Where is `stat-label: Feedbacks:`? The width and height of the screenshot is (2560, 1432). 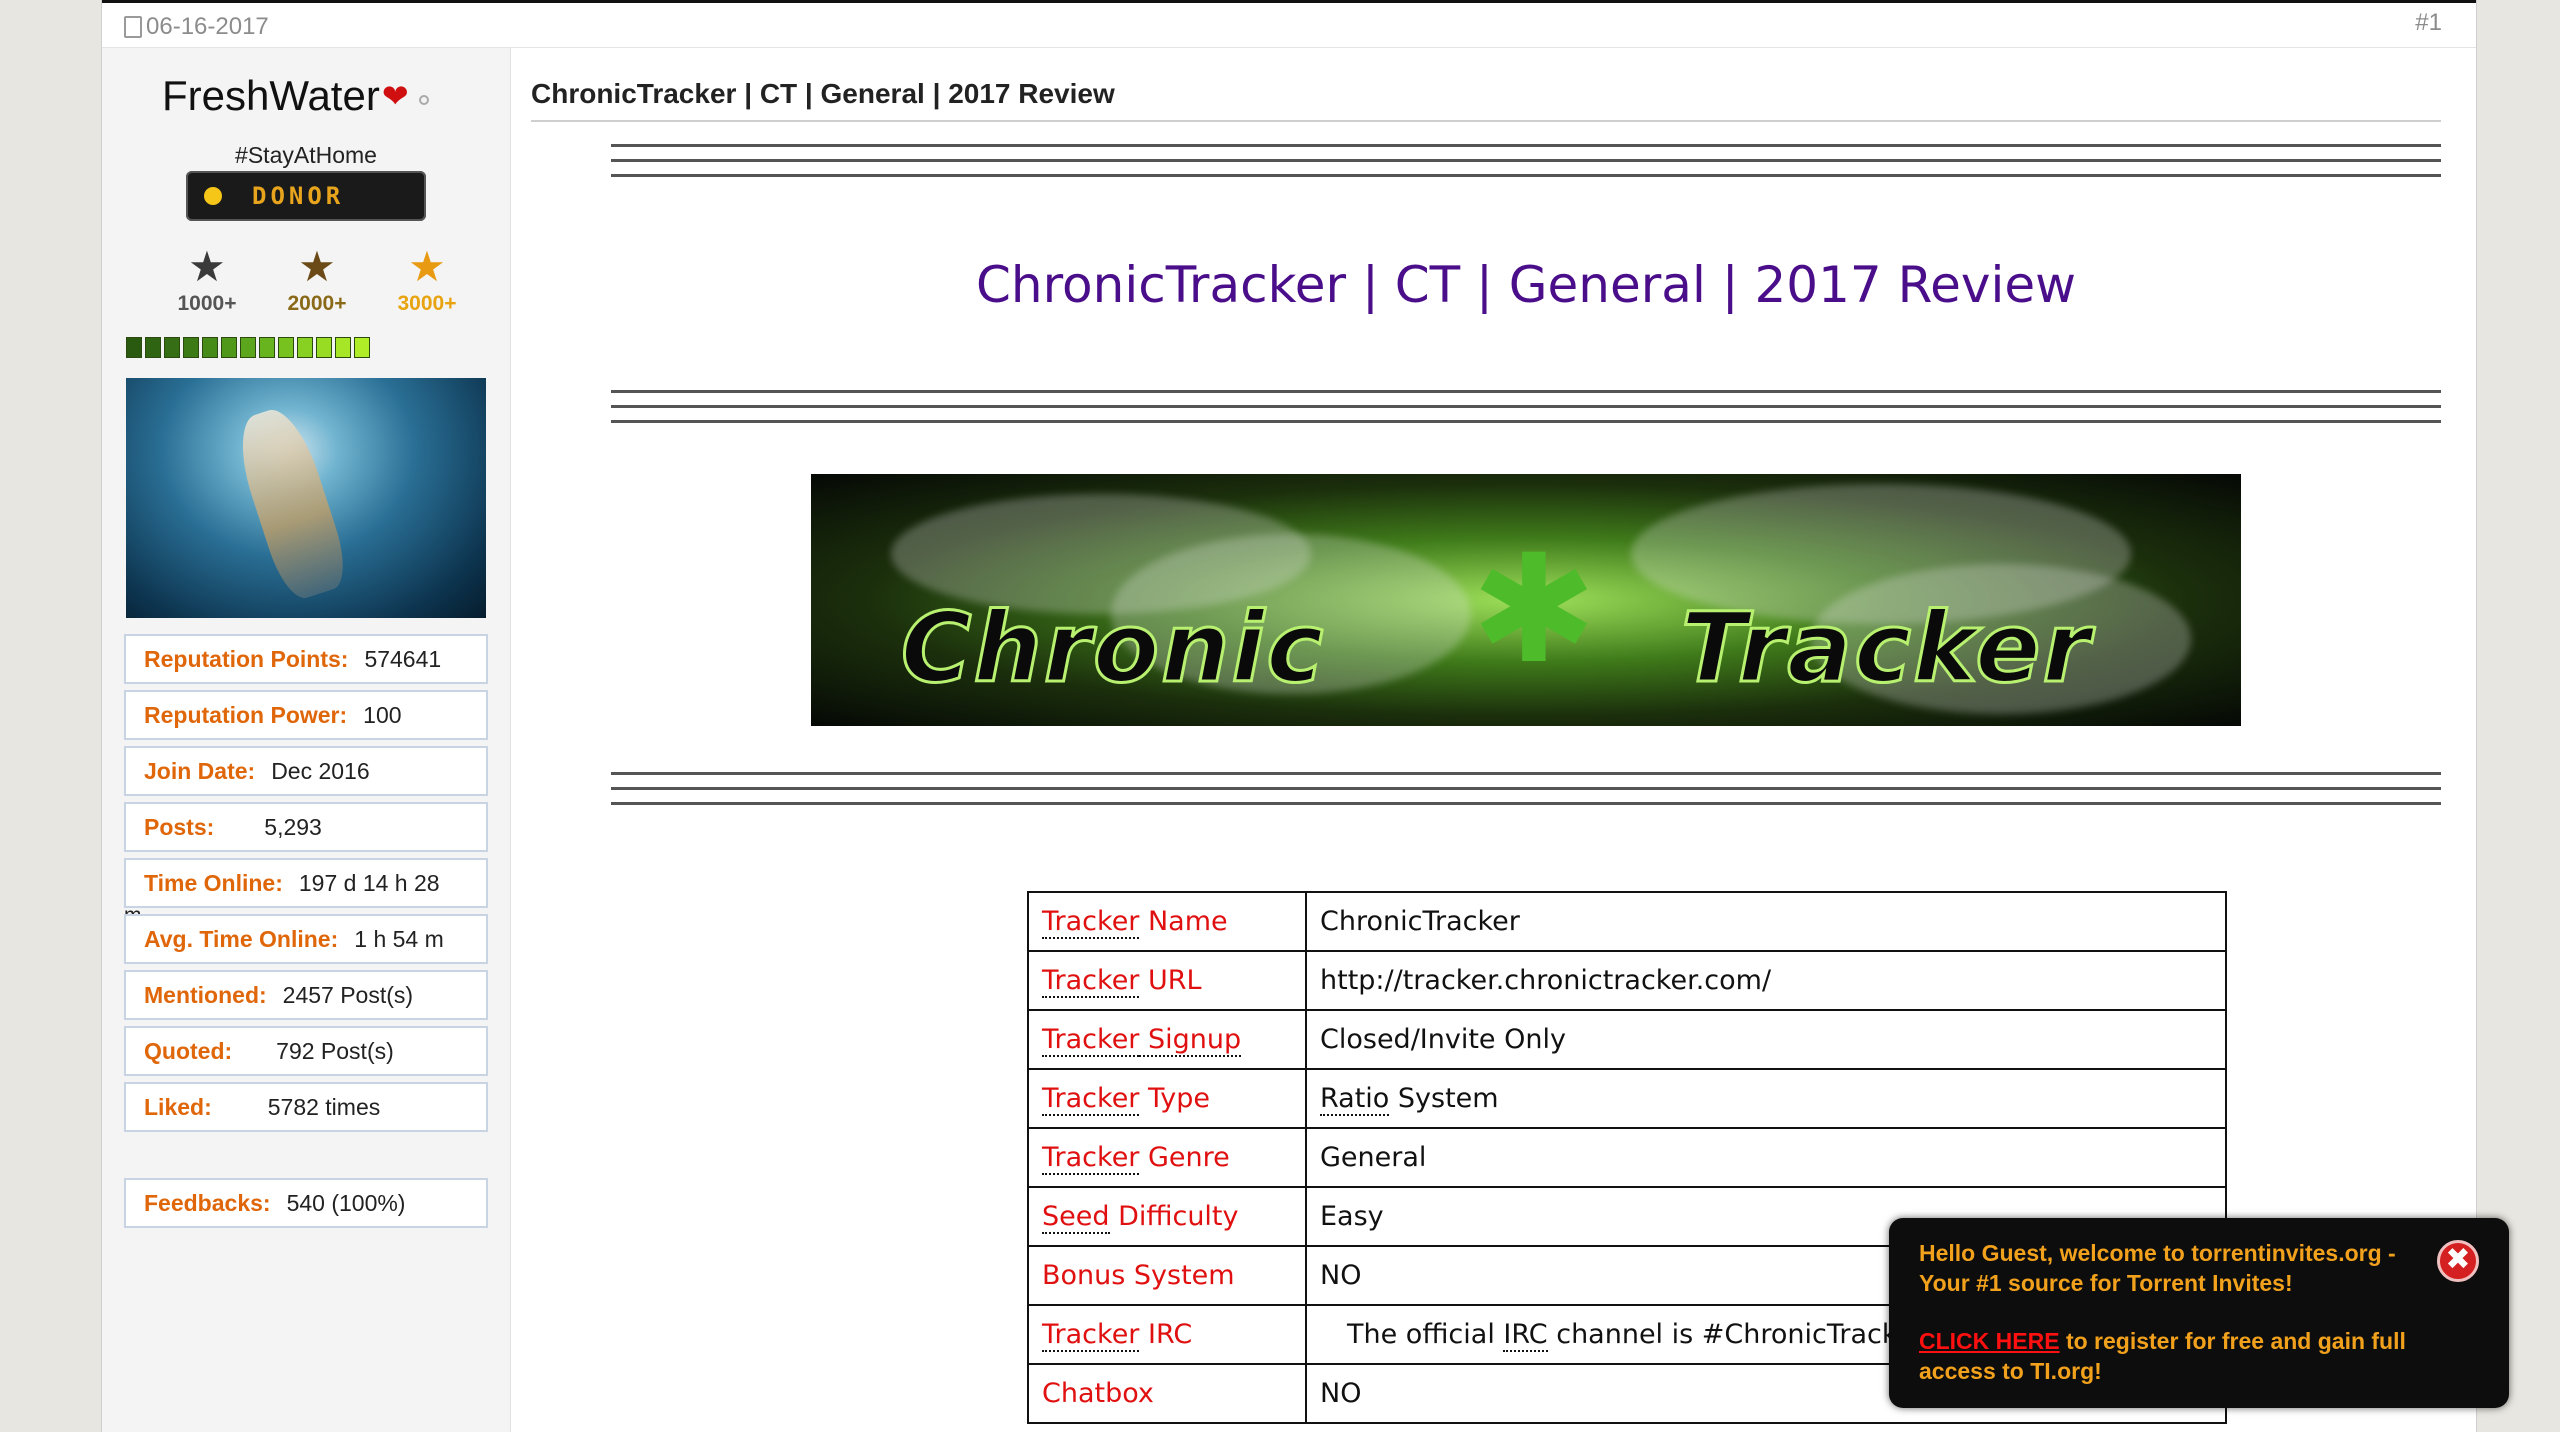 stat-label: Feedbacks: is located at coordinates (207, 1202).